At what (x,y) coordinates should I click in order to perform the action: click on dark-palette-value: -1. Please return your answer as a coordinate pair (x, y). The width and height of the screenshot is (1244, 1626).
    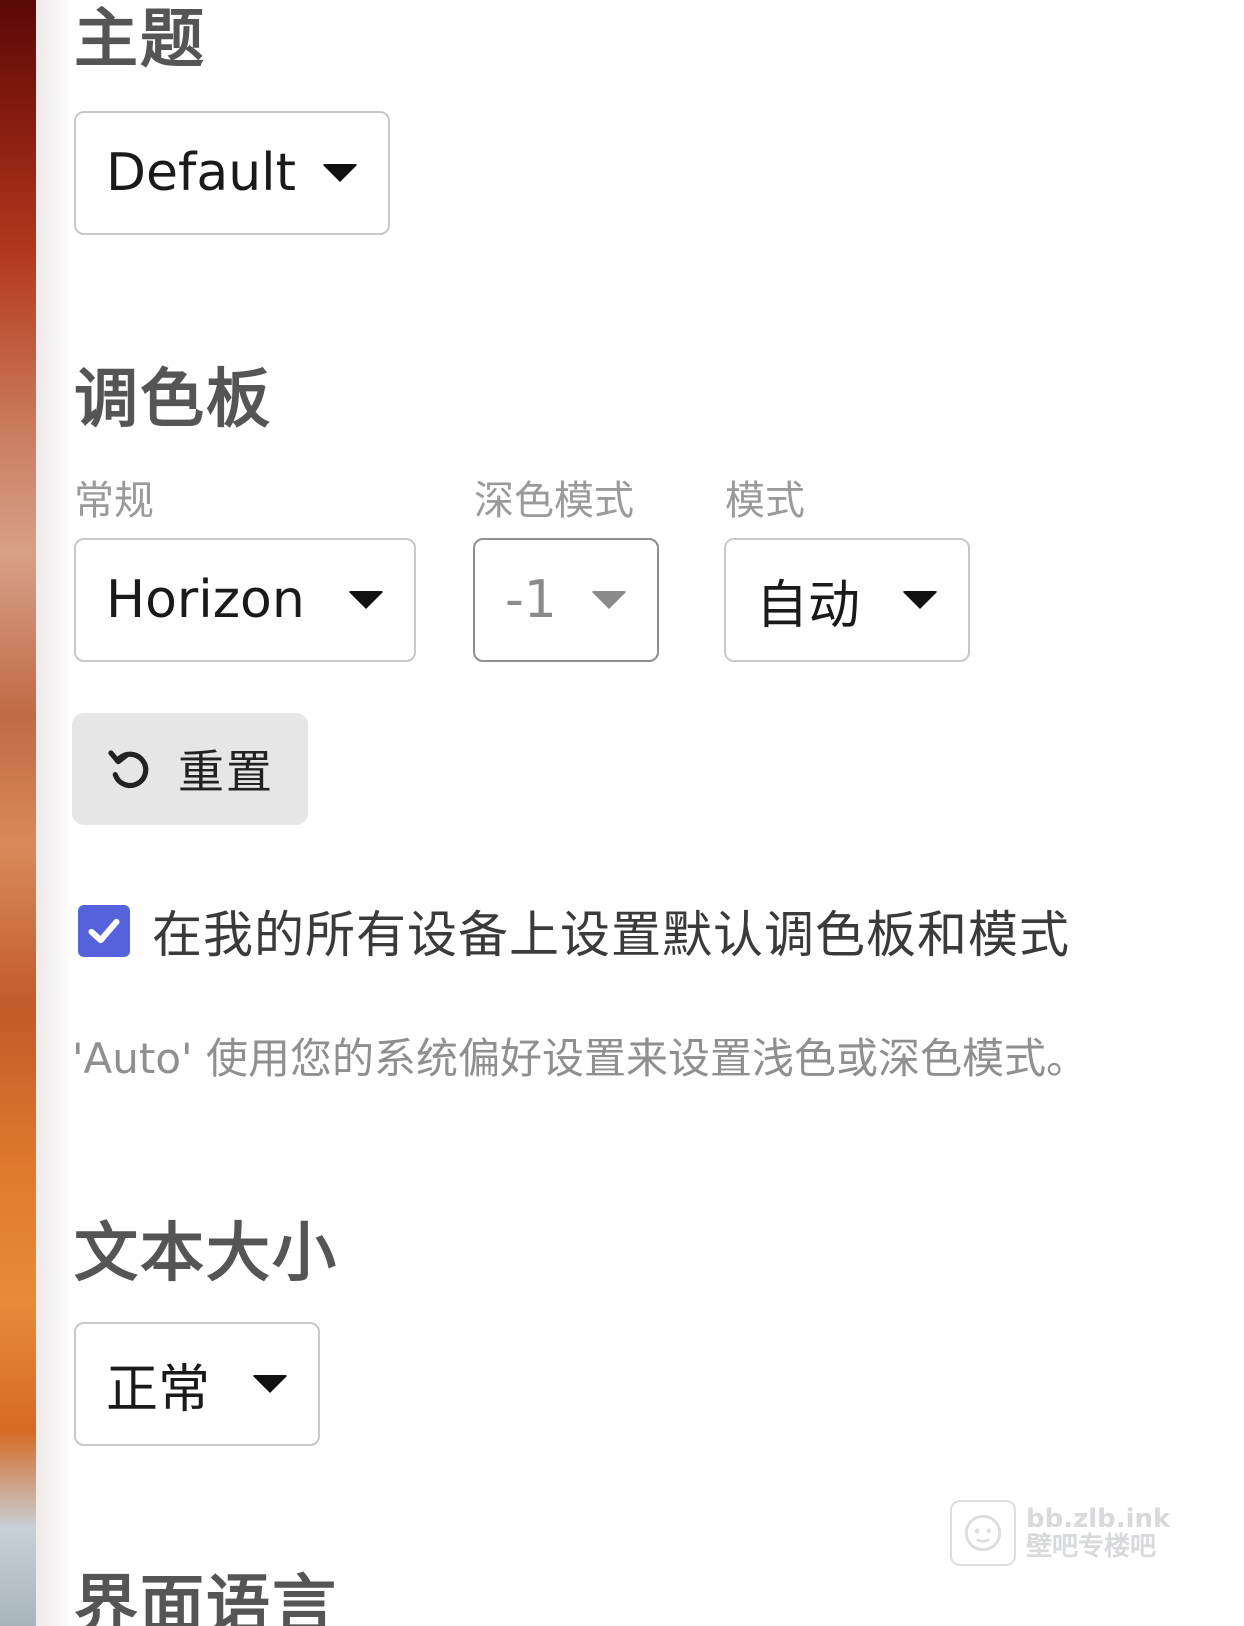
    Looking at the image, I should click on (531, 600).